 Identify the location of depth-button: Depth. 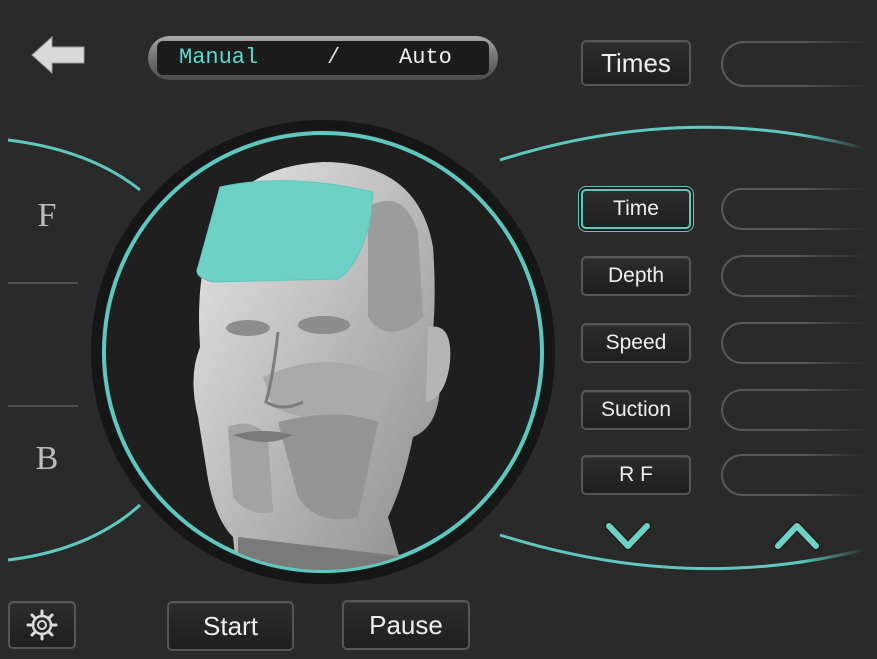
(636, 276).